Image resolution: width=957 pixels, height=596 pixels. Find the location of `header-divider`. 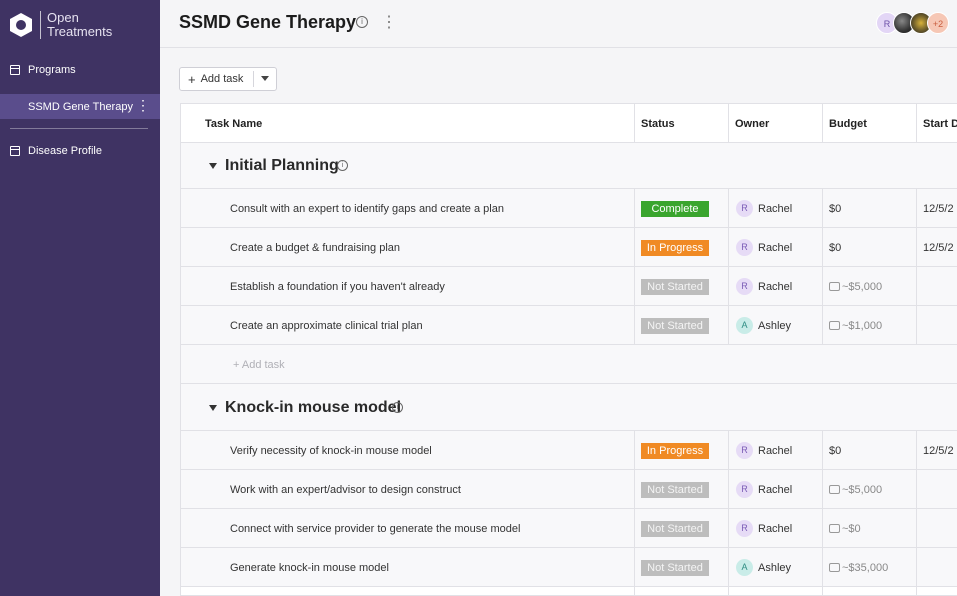

header-divider is located at coordinates (558, 47).